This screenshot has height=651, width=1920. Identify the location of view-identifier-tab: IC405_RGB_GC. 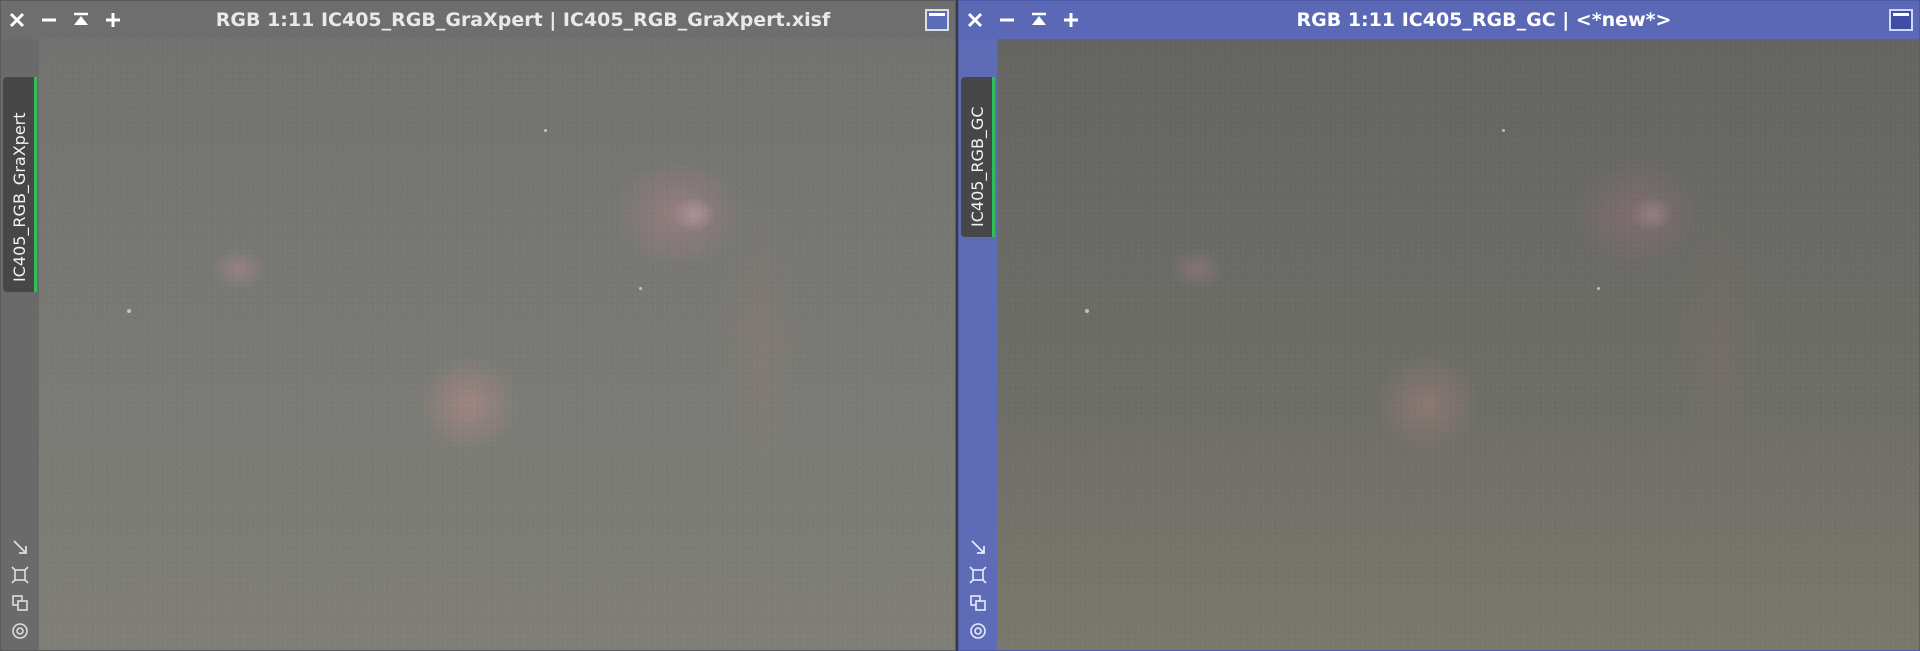
(978, 157).